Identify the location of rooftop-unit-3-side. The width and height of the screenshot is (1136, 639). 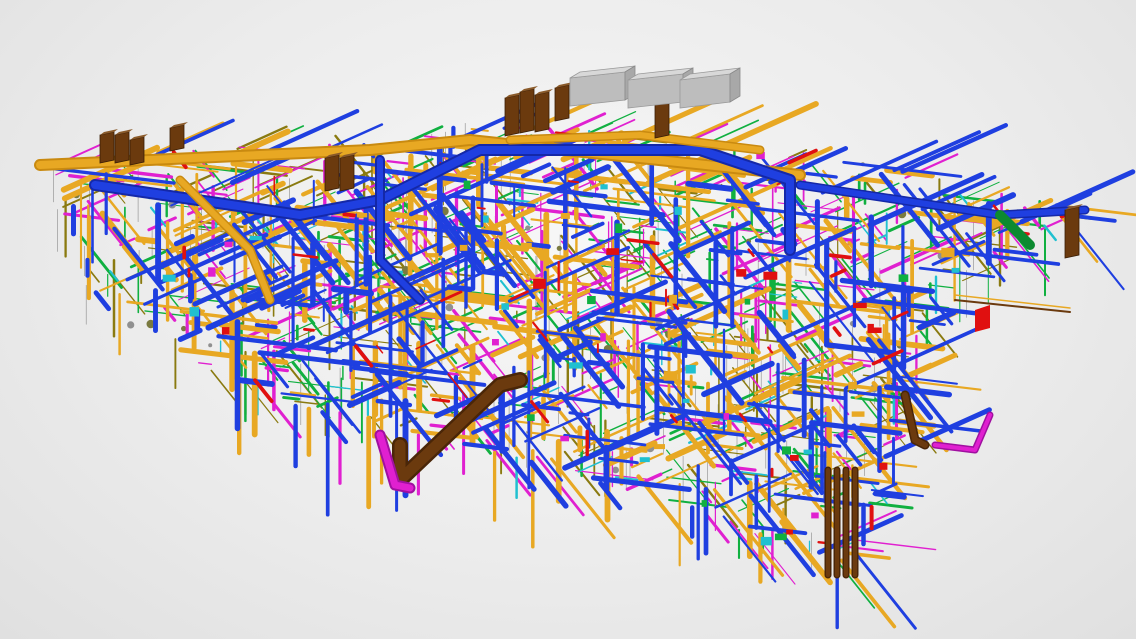
(735, 85).